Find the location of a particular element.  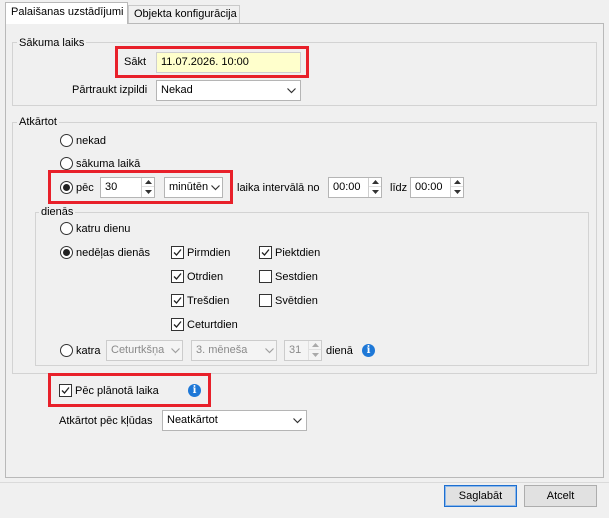

interval-until-time: 00:00 is located at coordinates (437, 187).